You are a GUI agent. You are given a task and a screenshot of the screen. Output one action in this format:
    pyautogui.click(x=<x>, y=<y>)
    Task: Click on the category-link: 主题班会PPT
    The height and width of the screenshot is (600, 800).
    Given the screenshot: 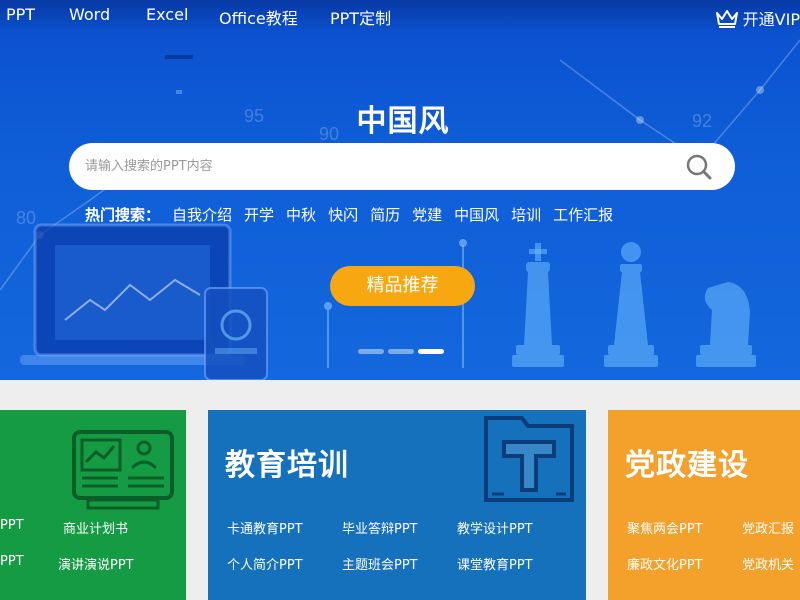 What is the action you would take?
    pyautogui.click(x=380, y=563)
    